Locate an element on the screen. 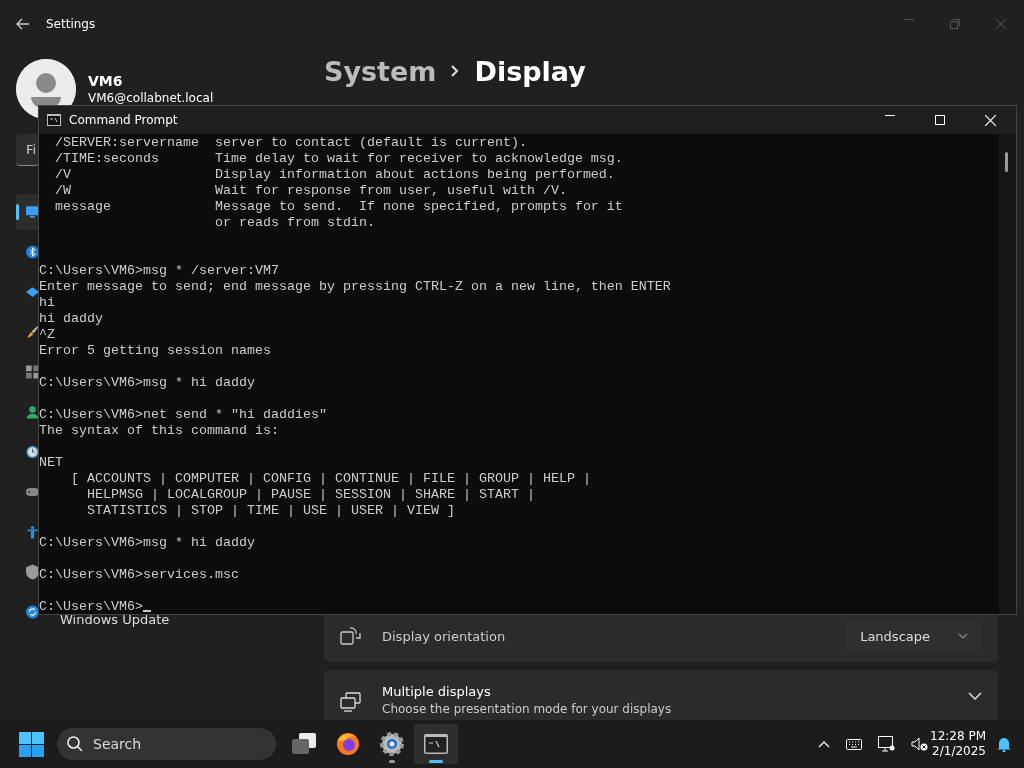  terminal-line: /V Display information about actions being performed. is located at coordinates (334, 174).